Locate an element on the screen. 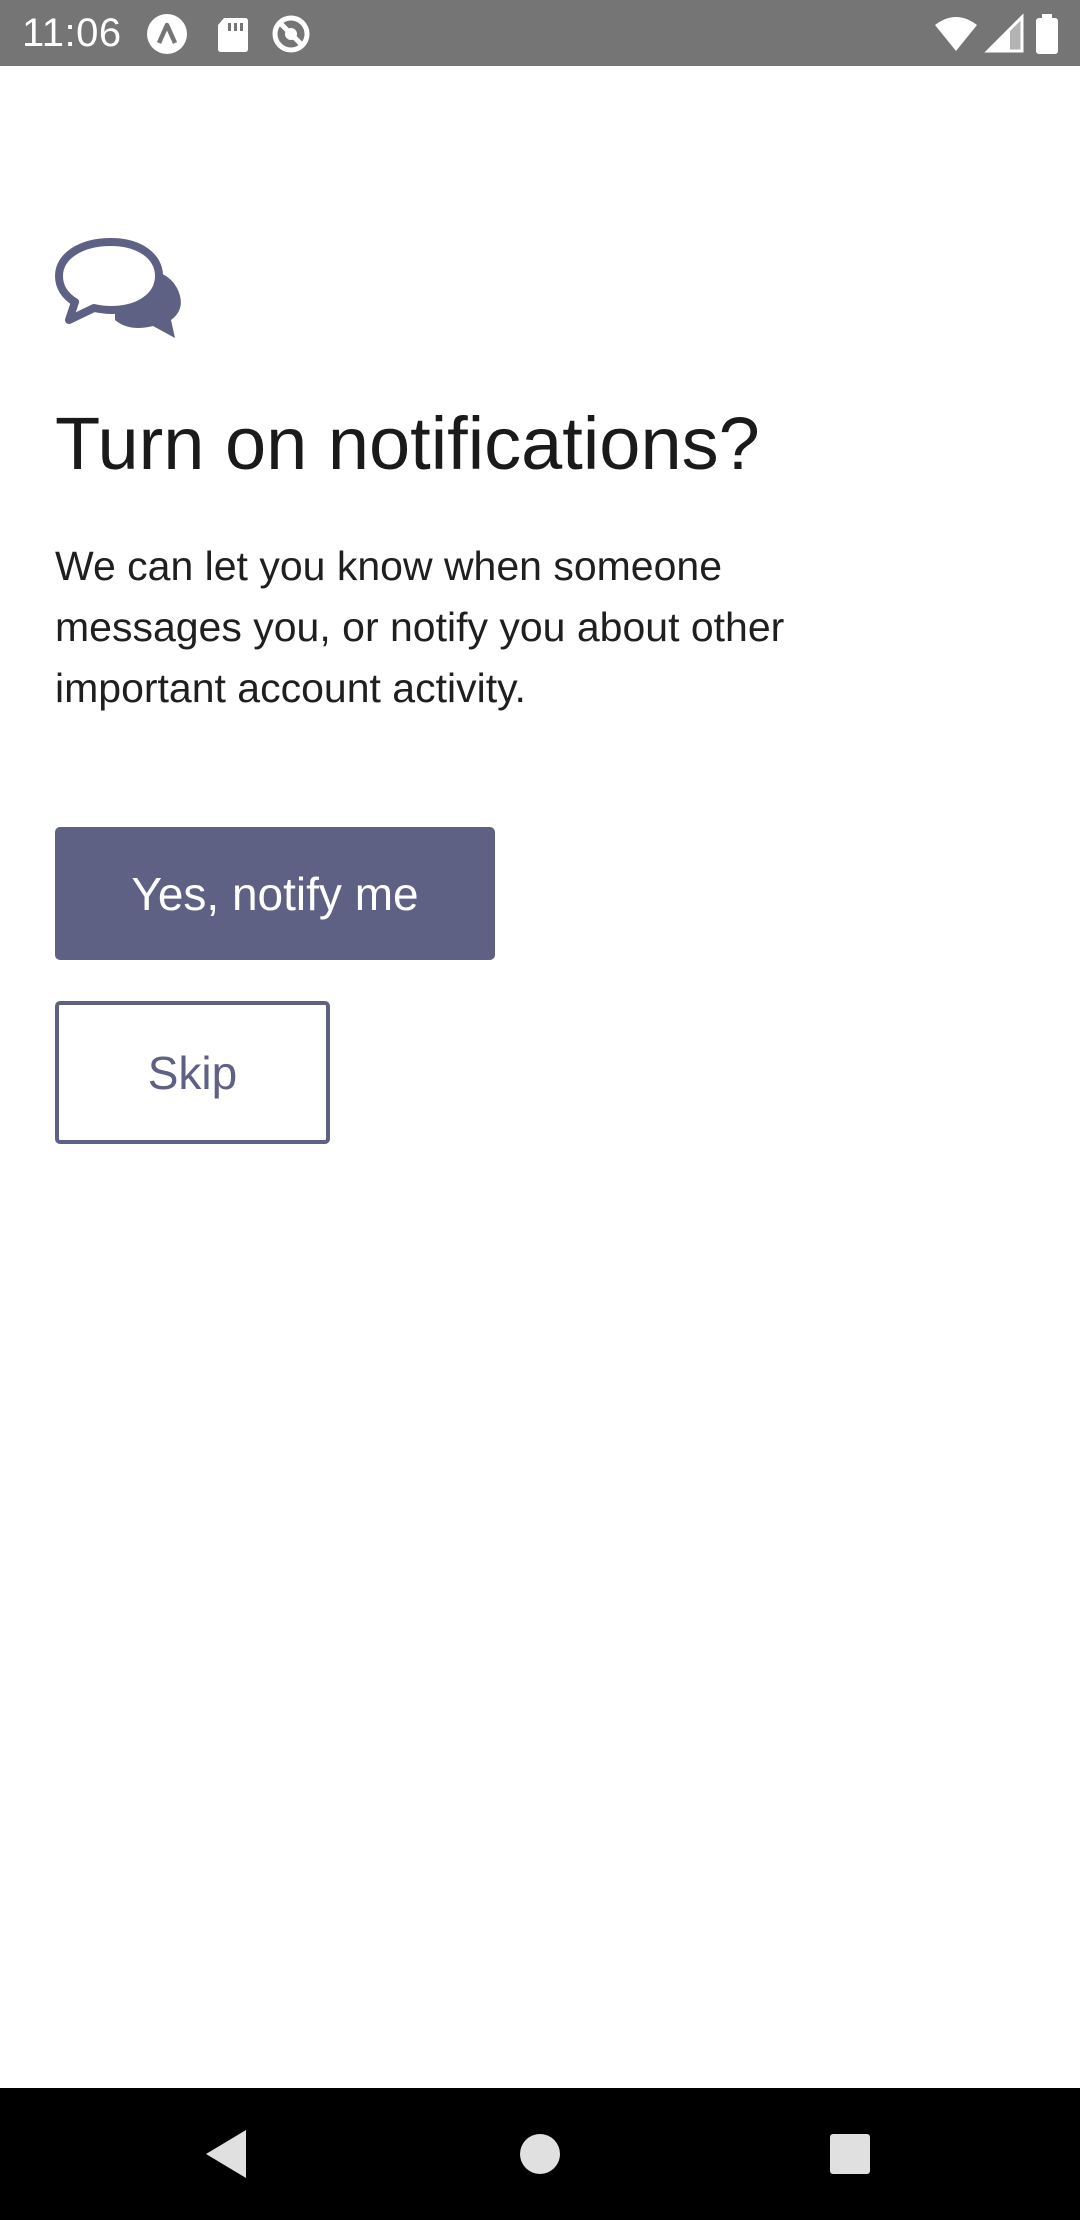  battery-icon is located at coordinates (1047, 34).